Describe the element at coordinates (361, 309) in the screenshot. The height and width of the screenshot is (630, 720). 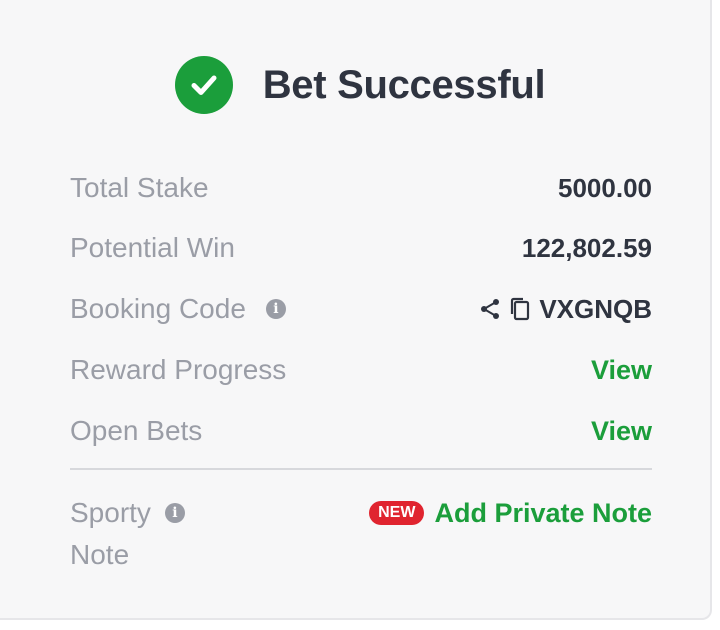
I see `booking-code-row: Booking Code i VXGNQB` at that location.